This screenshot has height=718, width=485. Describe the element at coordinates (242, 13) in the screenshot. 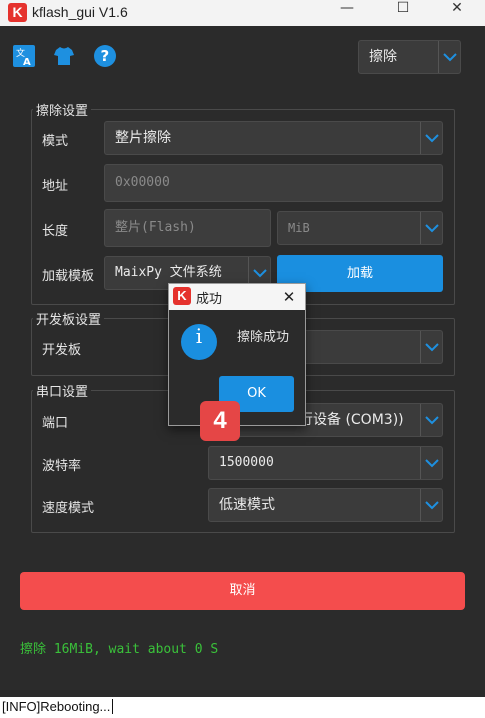

I see `title-bar: K kflash_gui V1.6 — ☐ ✕` at that location.